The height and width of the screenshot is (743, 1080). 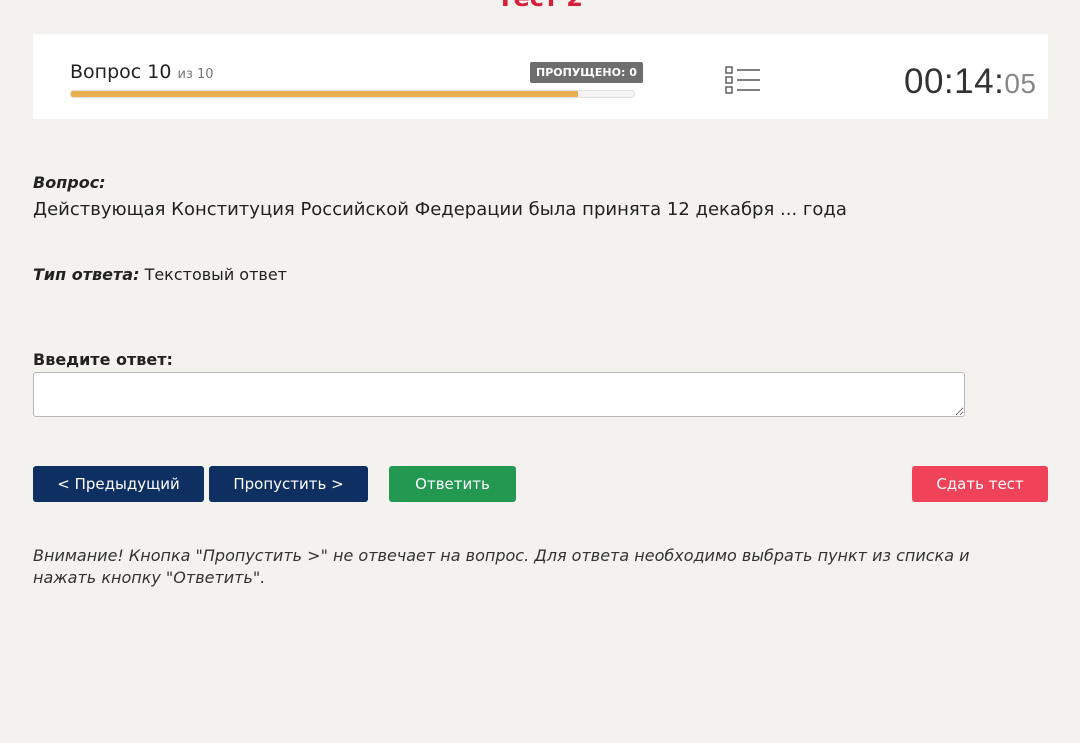 I want to click on answer-input, so click(x=499, y=394).